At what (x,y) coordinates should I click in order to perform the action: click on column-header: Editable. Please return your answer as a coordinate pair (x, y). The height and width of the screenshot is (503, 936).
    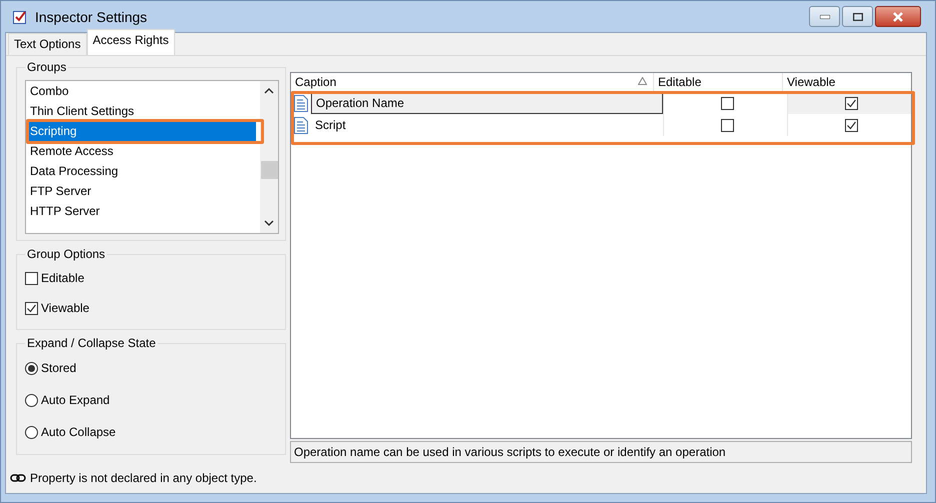
    Looking at the image, I should click on (717, 82).